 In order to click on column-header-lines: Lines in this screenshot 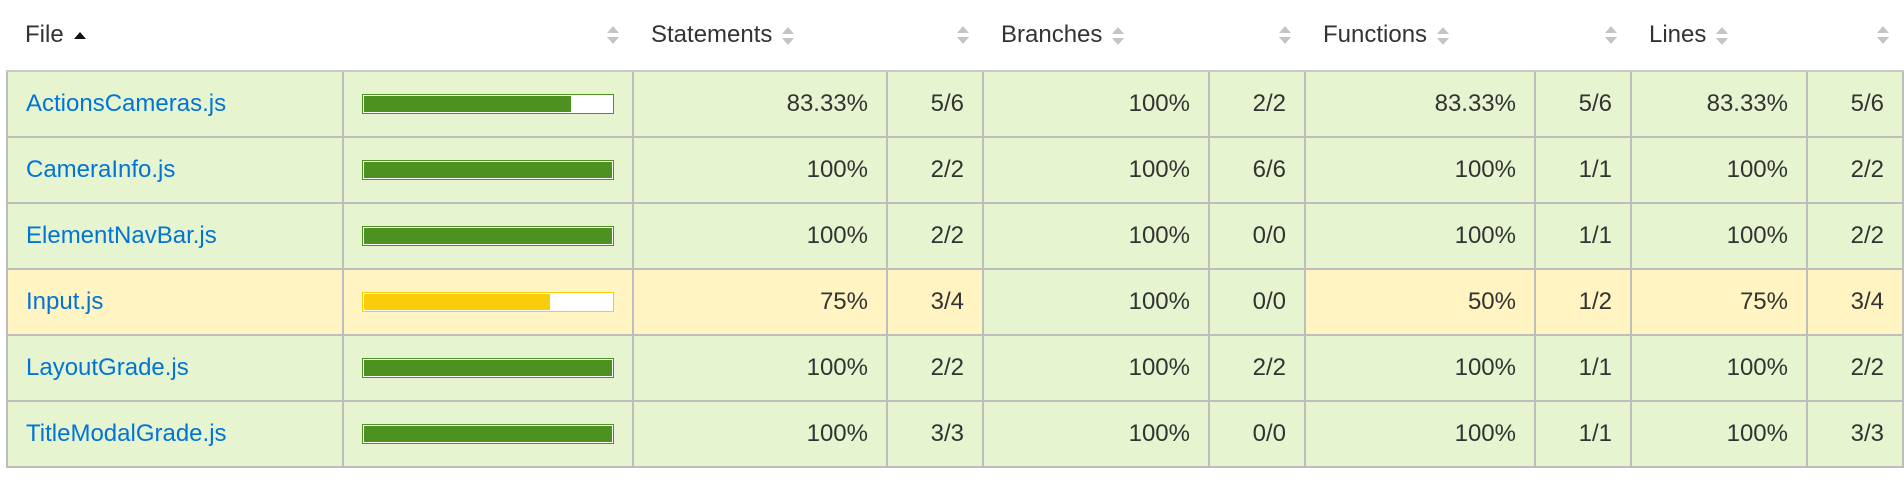, I will do `click(1719, 36)`.